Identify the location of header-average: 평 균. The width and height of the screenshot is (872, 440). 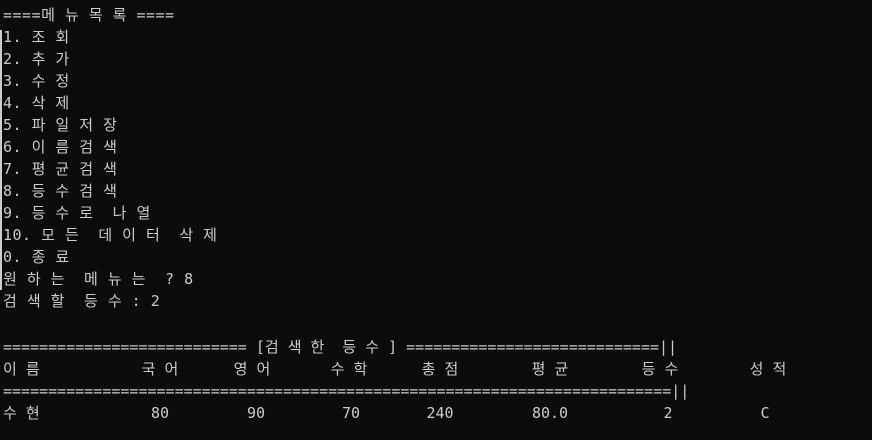
(550, 369).